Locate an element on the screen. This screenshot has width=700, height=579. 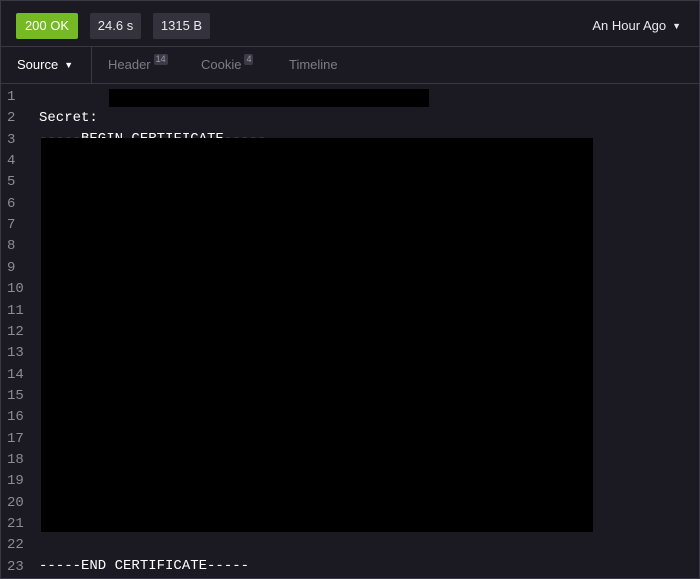
cookie-count-badge: 4 is located at coordinates (249, 59).